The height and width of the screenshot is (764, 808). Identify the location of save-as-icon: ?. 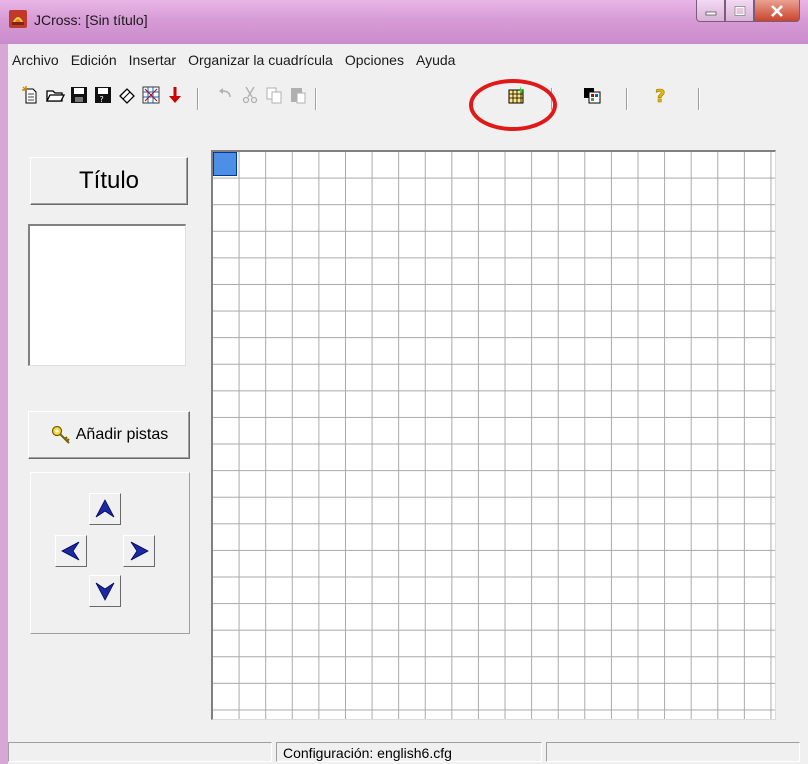
(103, 95).